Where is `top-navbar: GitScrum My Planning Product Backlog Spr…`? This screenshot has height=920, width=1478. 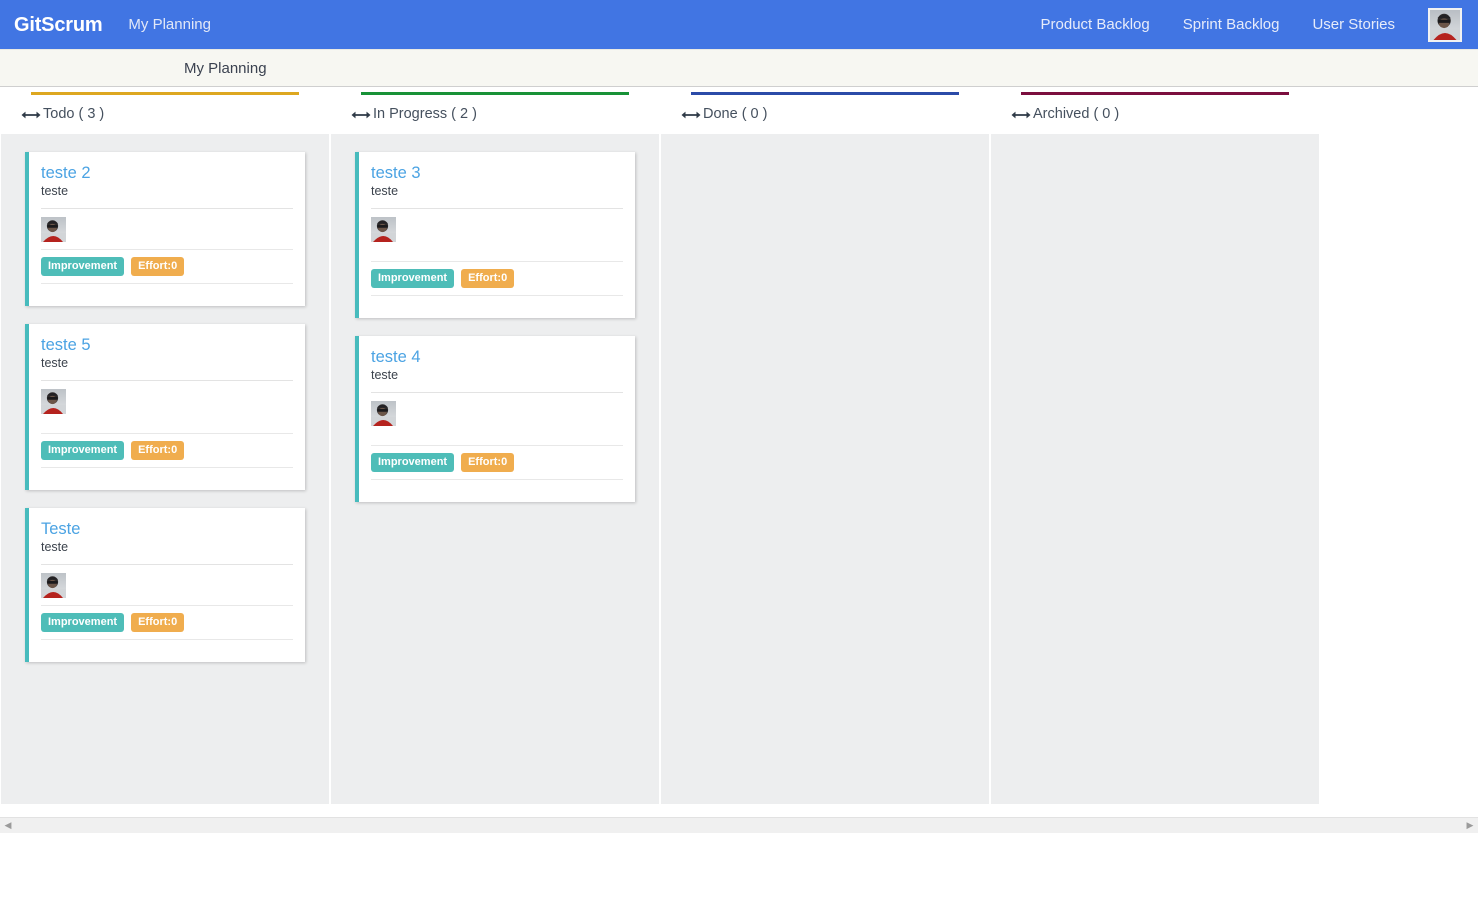 top-navbar: GitScrum My Planning Product Backlog Spr… is located at coordinates (739, 24).